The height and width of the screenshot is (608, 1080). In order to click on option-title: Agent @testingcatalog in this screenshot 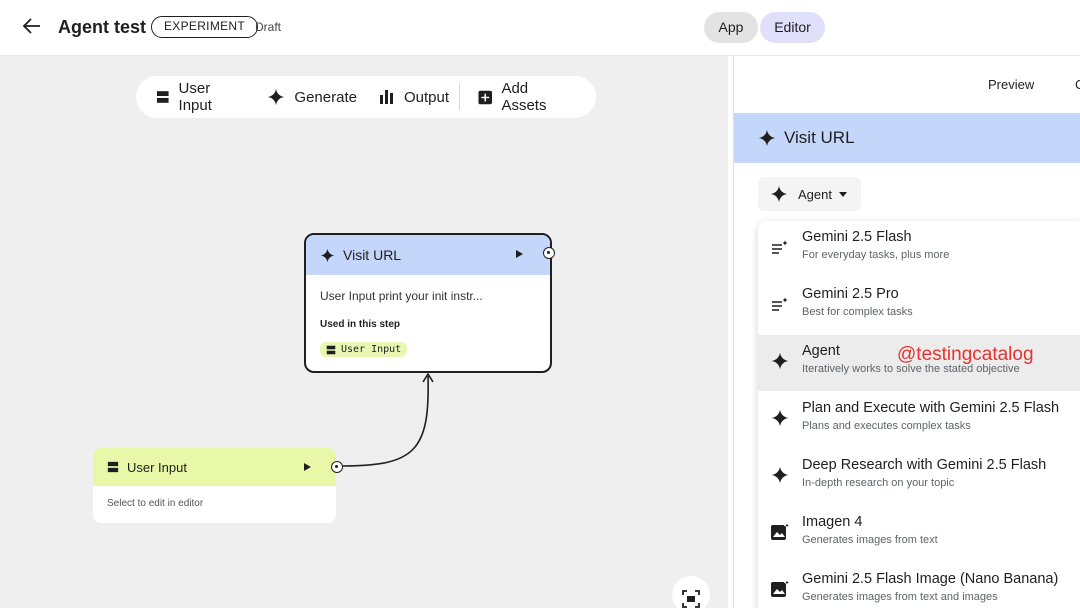, I will do `click(918, 354)`.